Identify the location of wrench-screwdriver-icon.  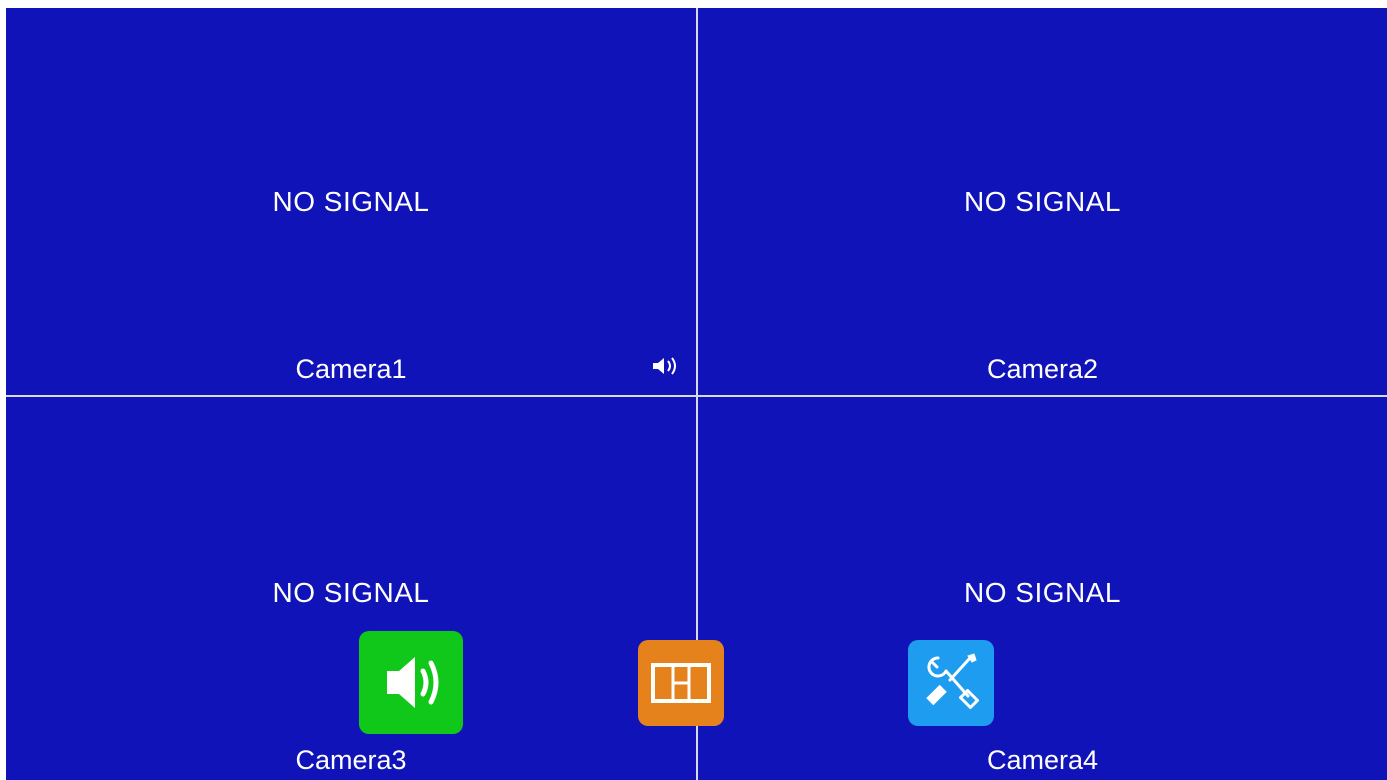
(952, 681).